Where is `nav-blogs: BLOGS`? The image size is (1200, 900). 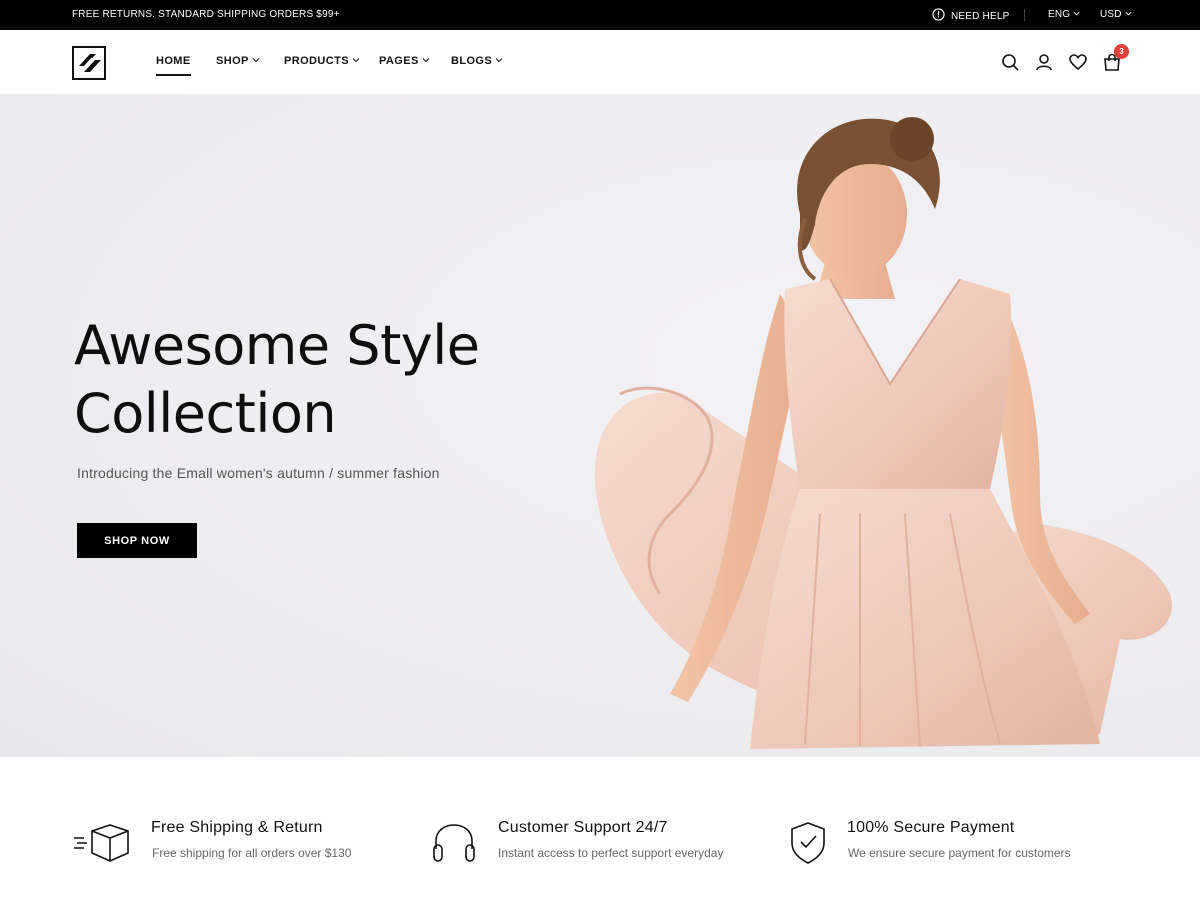
nav-blogs: BLOGS is located at coordinates (477, 61).